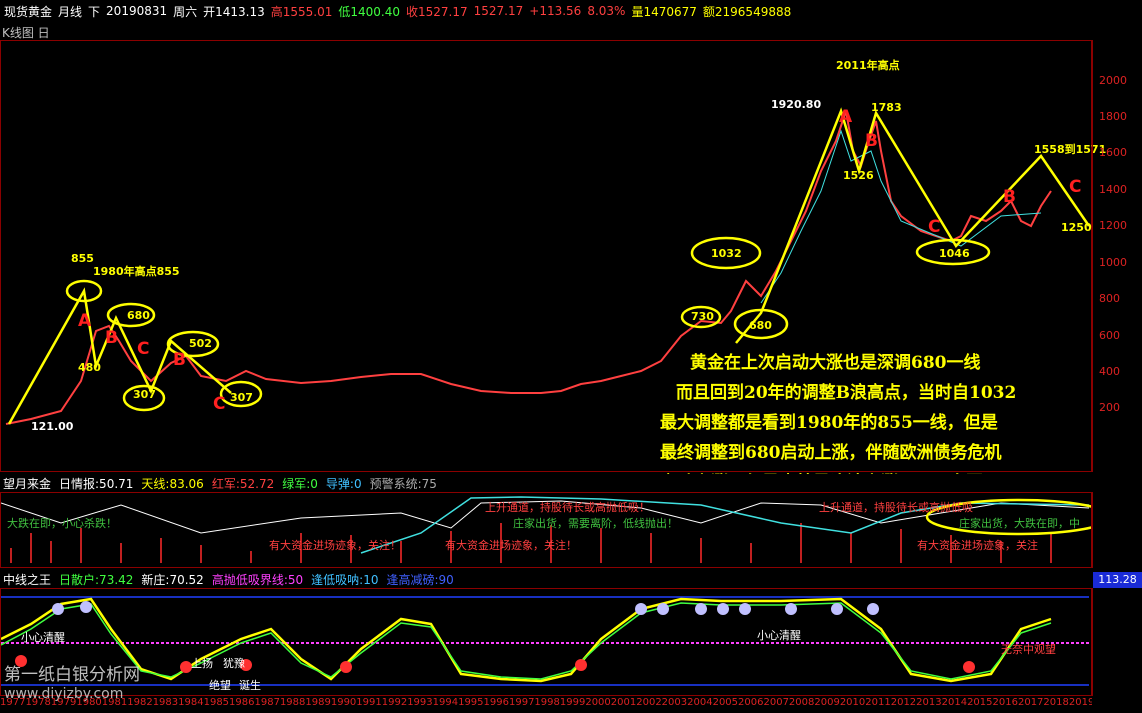 The width and height of the screenshot is (1142, 713). I want to click on wave-c4: C, so click(1075, 187).